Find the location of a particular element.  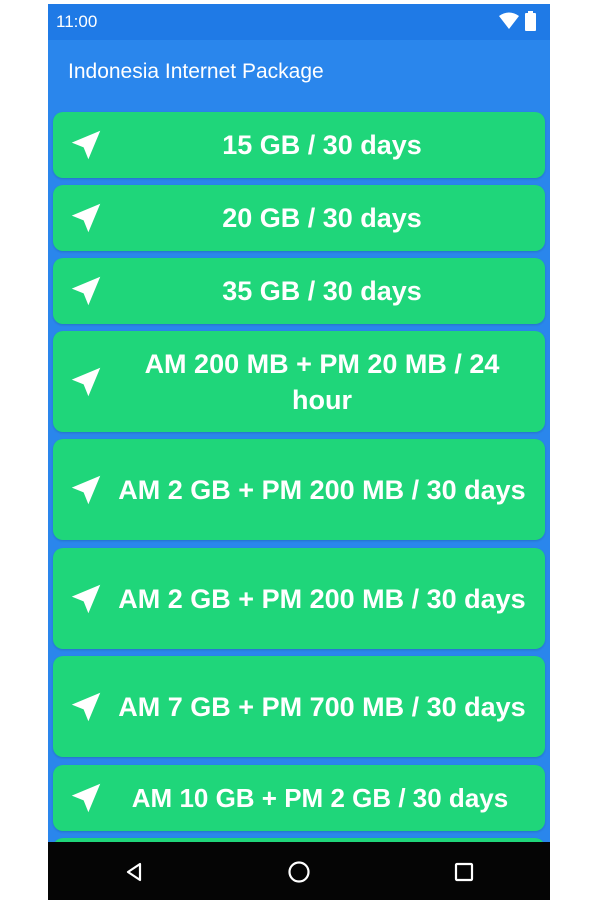

home-icon is located at coordinates (299, 872).